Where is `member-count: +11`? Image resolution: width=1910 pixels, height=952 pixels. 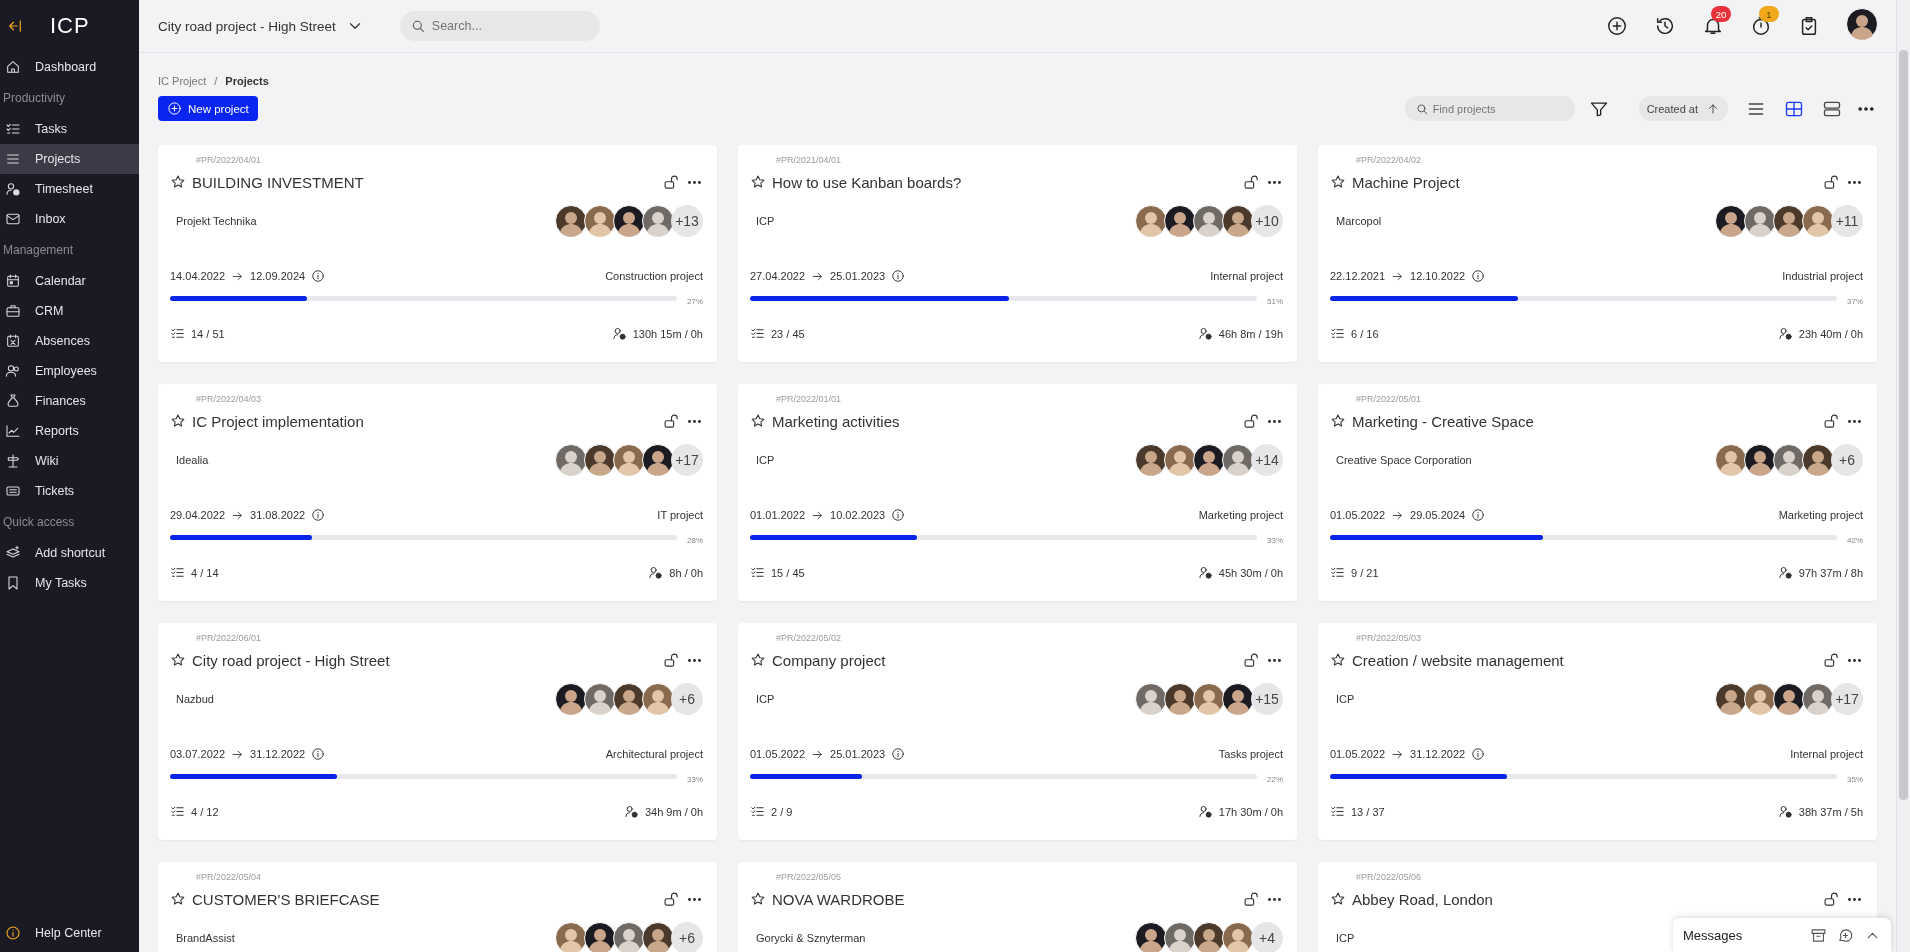 member-count: +11 is located at coordinates (1847, 221).